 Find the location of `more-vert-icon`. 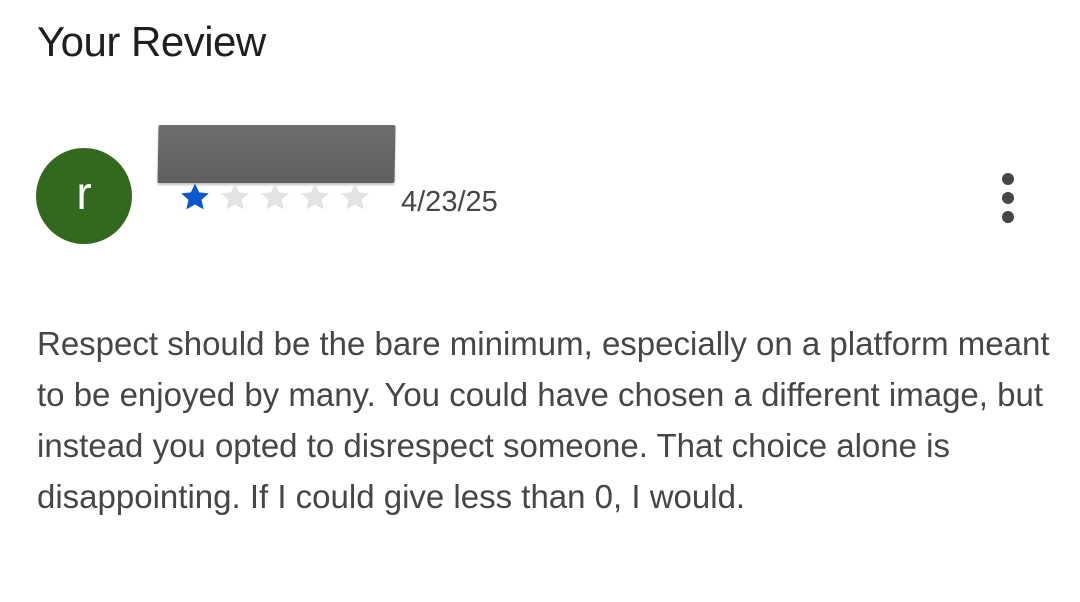

more-vert-icon is located at coordinates (1008, 198).